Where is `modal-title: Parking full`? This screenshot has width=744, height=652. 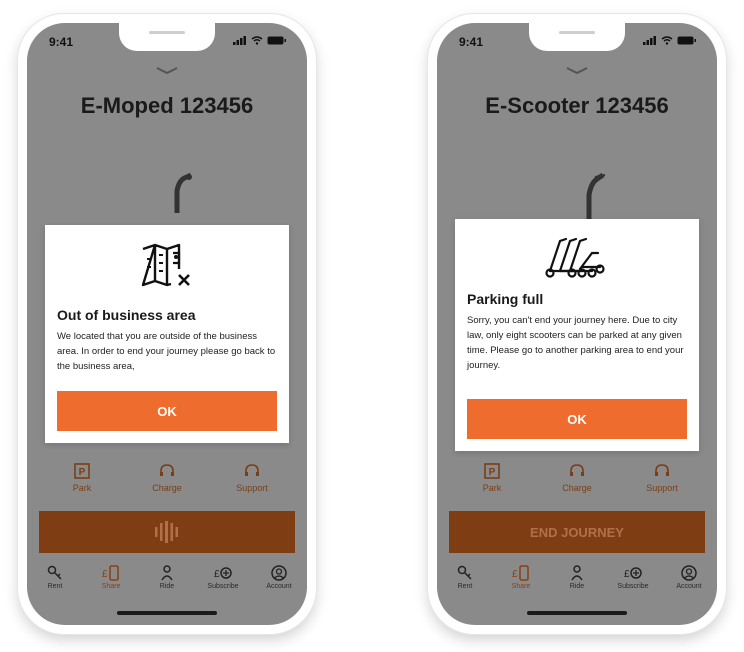 modal-title: Parking full is located at coordinates (505, 299).